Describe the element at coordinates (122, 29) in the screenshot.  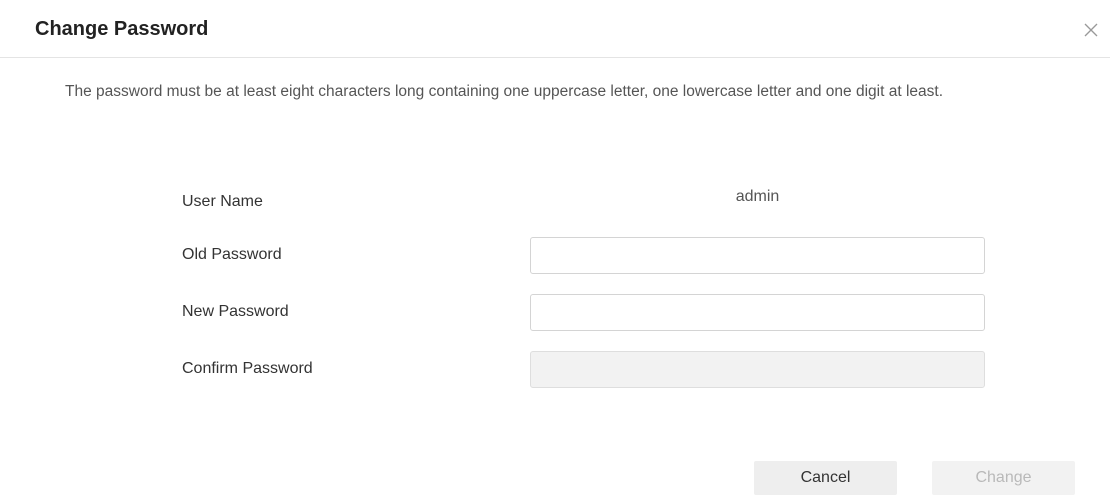
I see `dialog-title: Change Password` at that location.